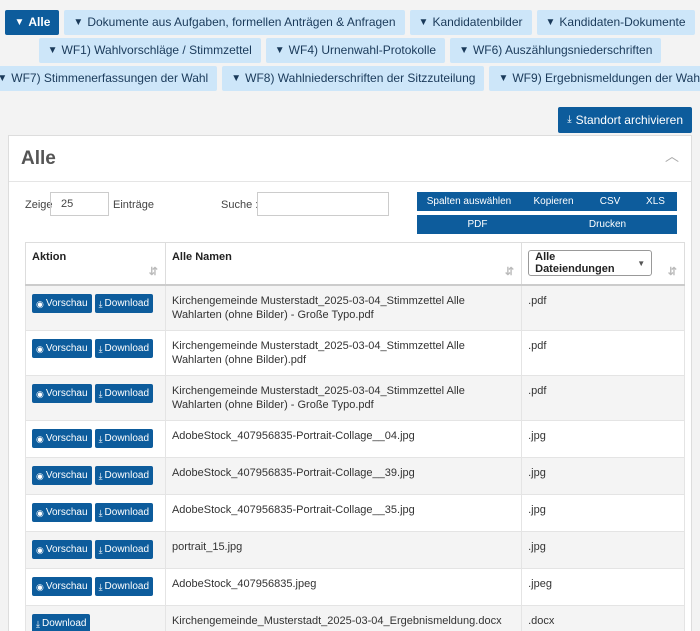  Describe the element at coordinates (590, 263) in the screenshot. I see `extension-filter-select: Alle Dateiendungen ▼` at that location.